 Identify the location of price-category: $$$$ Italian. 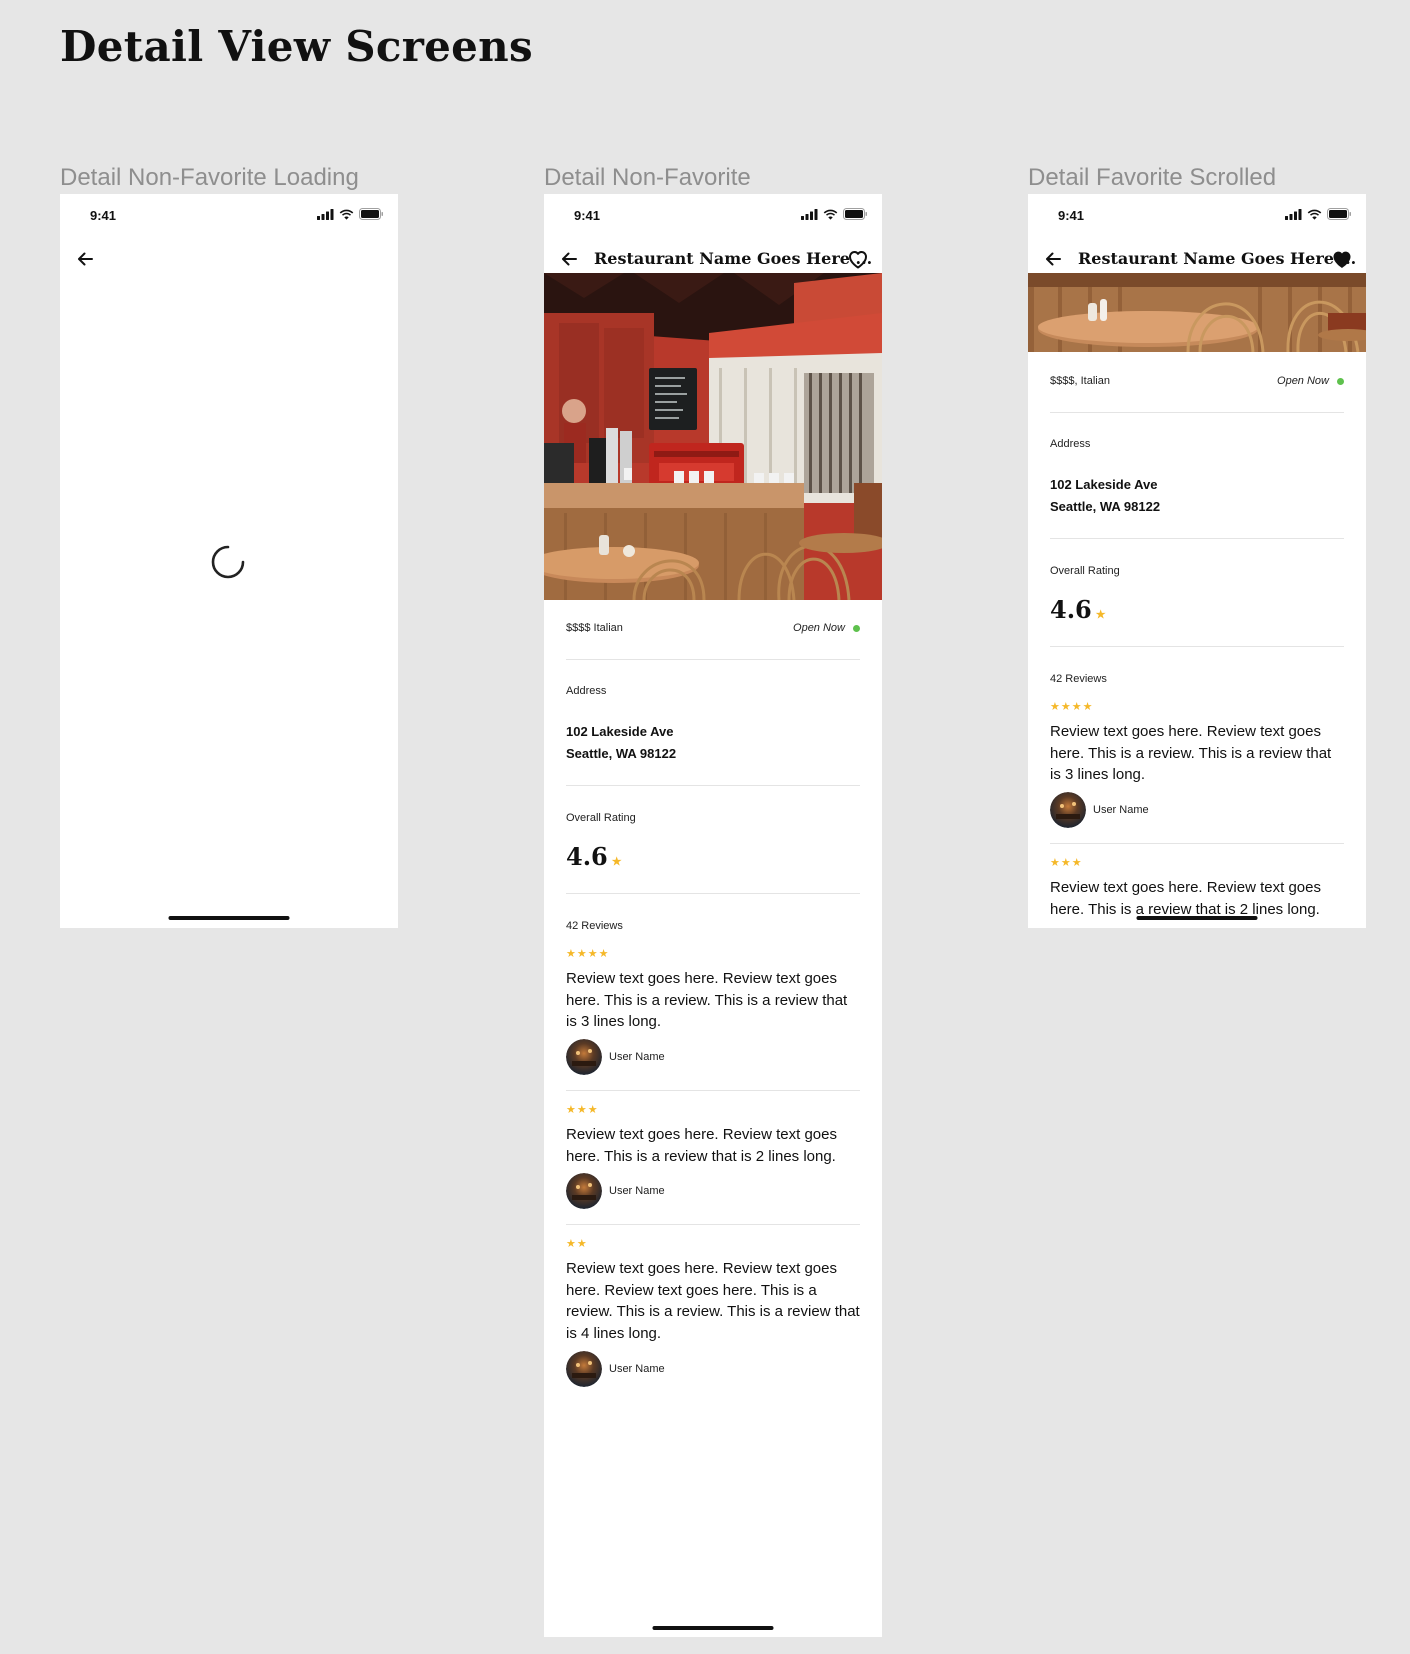
(594, 628).